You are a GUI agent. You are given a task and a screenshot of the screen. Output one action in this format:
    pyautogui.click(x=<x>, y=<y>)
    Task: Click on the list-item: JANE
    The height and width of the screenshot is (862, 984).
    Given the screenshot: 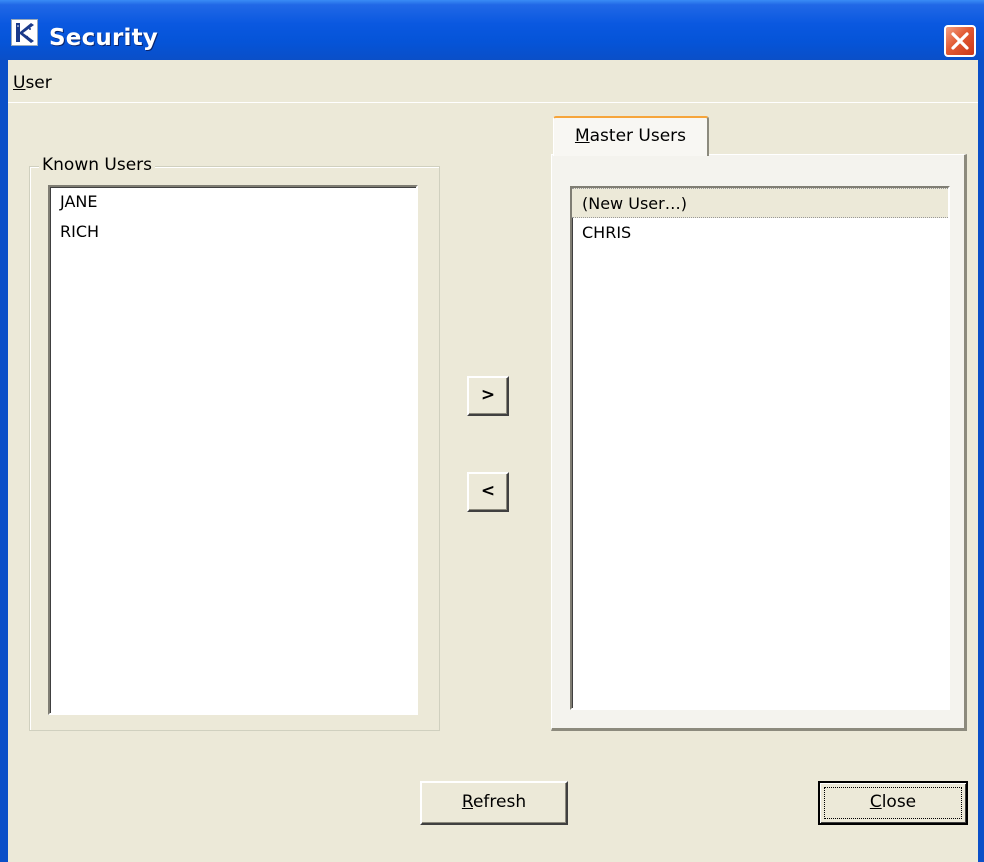 What is the action you would take?
    pyautogui.click(x=233, y=202)
    